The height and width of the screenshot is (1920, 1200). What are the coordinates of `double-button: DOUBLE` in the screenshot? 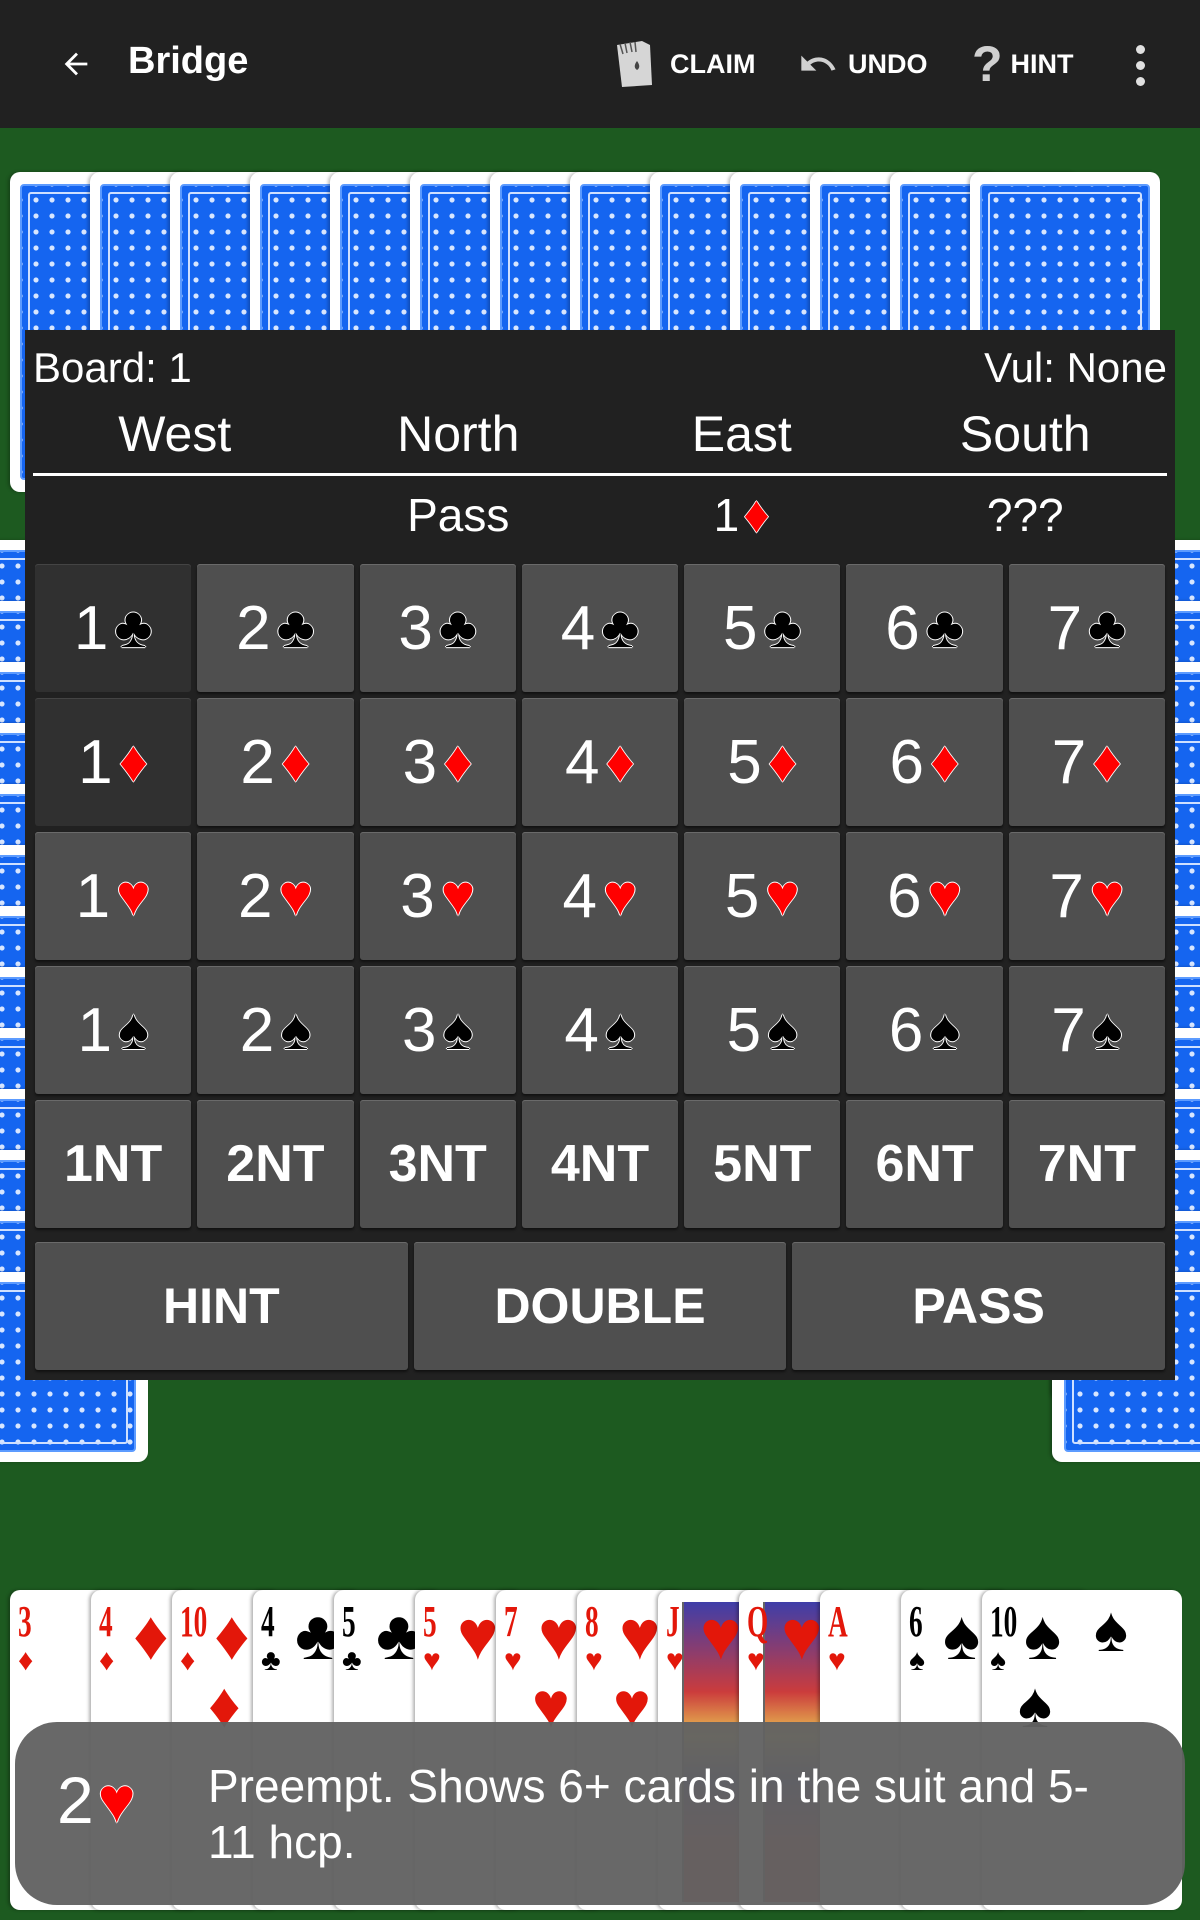 It's located at (600, 1306).